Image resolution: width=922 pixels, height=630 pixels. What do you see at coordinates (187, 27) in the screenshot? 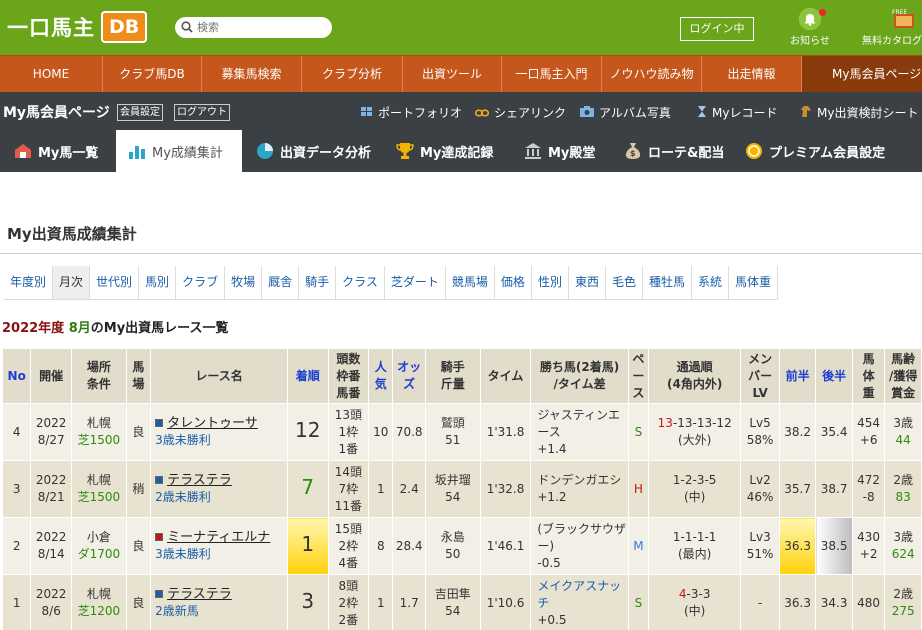
I see `search-icon` at bounding box center [187, 27].